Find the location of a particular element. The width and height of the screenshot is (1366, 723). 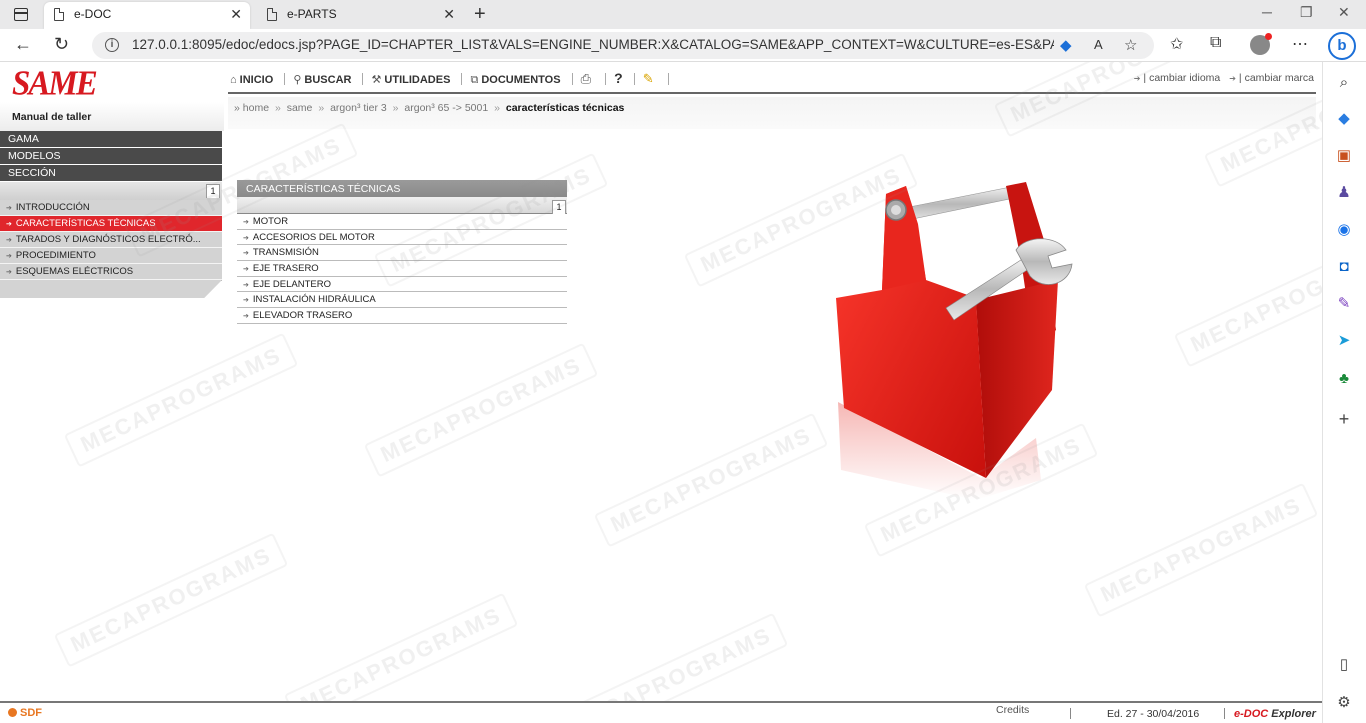

notes-icon: ✎ is located at coordinates (648, 78).